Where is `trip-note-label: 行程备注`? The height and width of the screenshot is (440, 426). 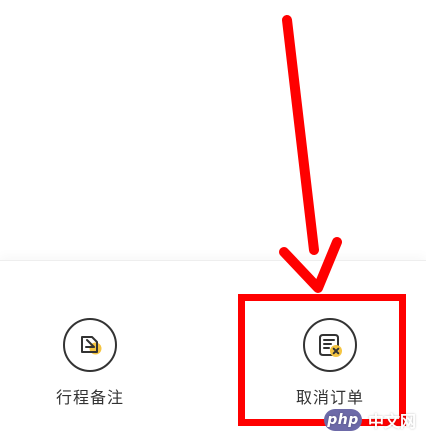 trip-note-label: 行程备注 is located at coordinates (89, 397).